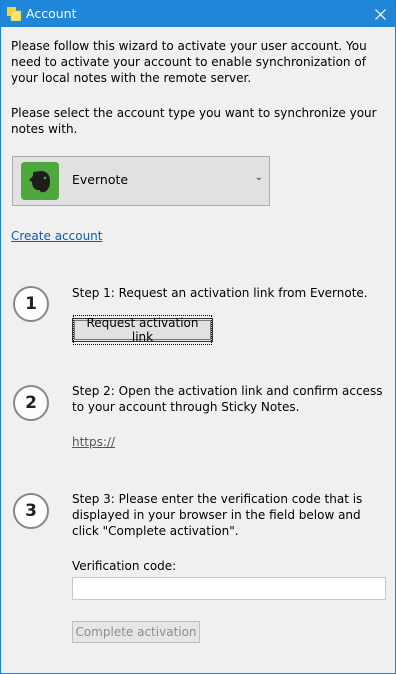 The height and width of the screenshot is (674, 396). I want to click on account-type-dropdown: Evernote ⌄, so click(141, 181).